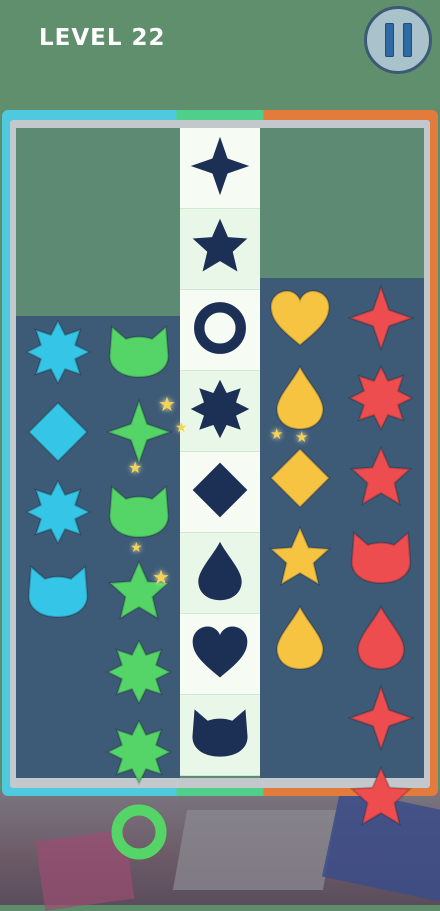  I want to click on target-slot-four-point-star, so click(220, 168).